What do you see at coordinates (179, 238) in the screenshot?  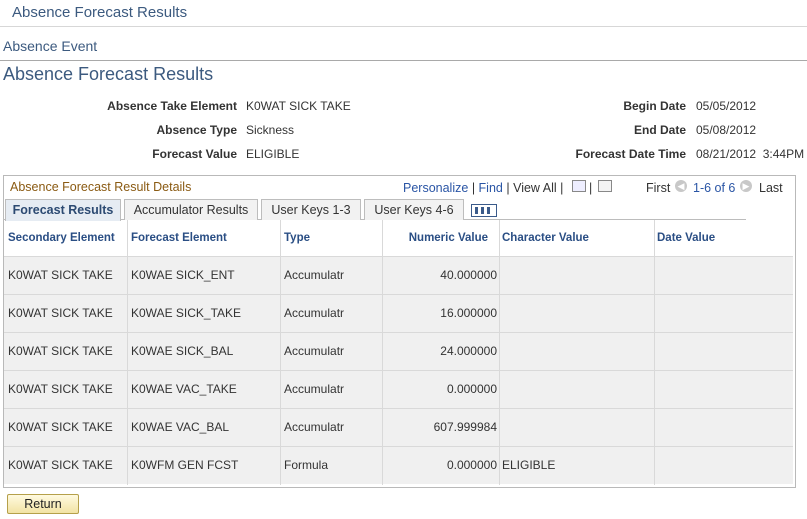 I see `col-forecast-element: Forecast Element` at bounding box center [179, 238].